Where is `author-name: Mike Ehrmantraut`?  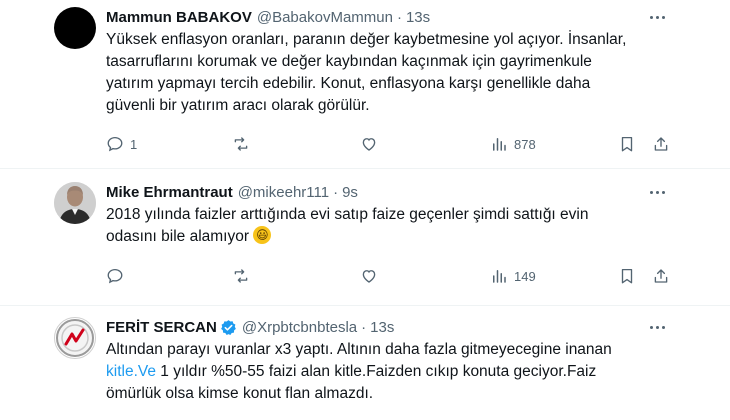 author-name: Mike Ehrmantraut is located at coordinates (169, 192).